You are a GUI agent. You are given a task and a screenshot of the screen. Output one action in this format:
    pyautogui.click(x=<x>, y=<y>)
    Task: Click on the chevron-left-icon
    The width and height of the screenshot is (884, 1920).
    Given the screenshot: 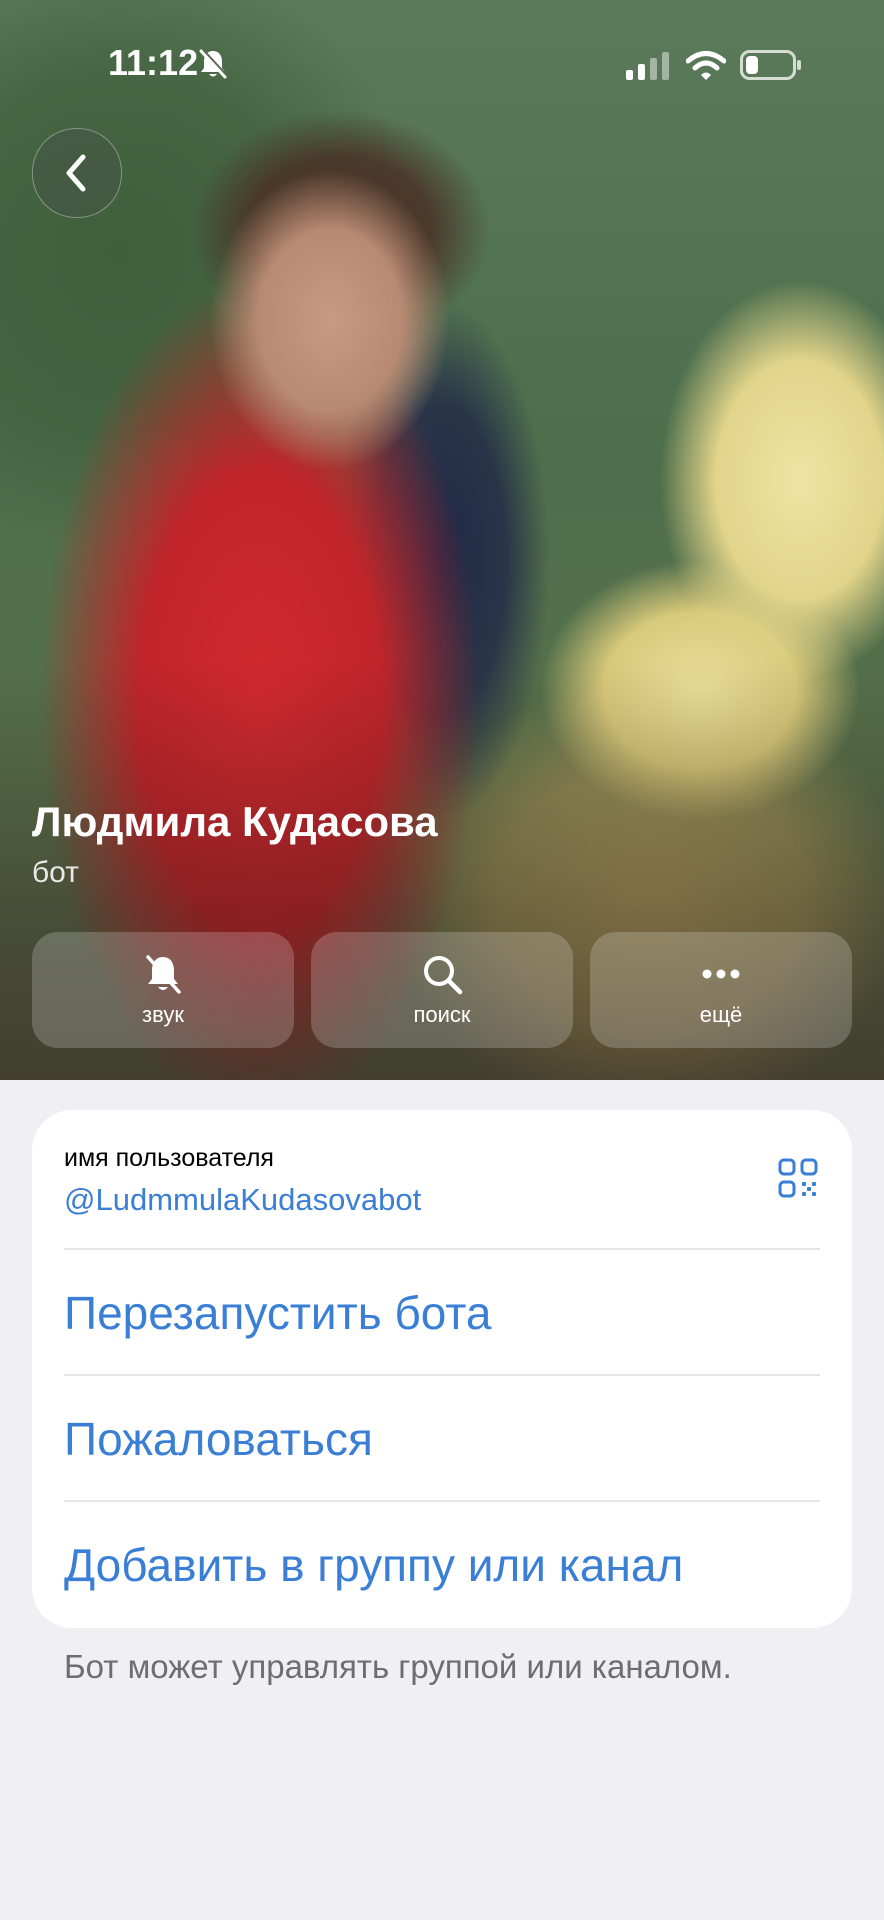 What is the action you would take?
    pyautogui.click(x=76, y=173)
    